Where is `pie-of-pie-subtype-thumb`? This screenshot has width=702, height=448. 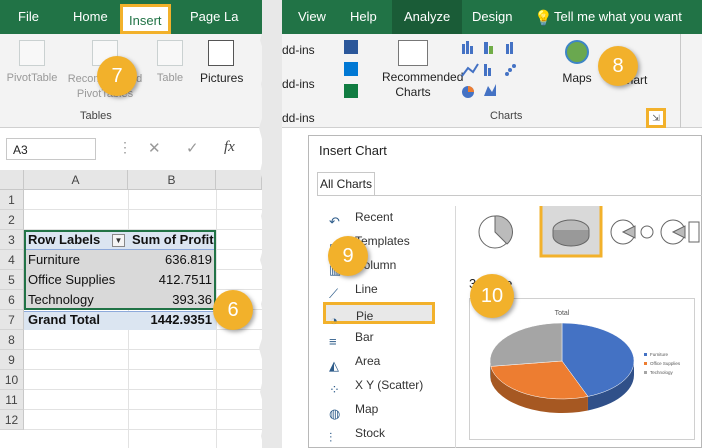
pie-of-pie-subtype-thumb is located at coordinates (632, 232).